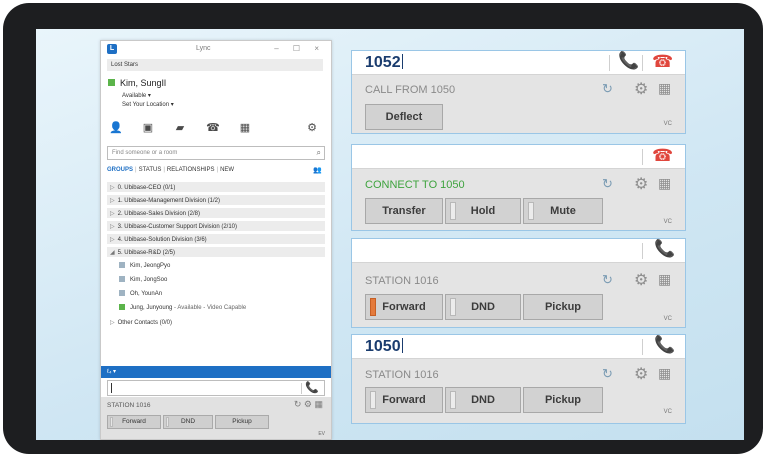 This screenshot has width=766, height=457. What do you see at coordinates (299, 48) in the screenshot?
I see `window-controls: – ☐ ×` at bounding box center [299, 48].